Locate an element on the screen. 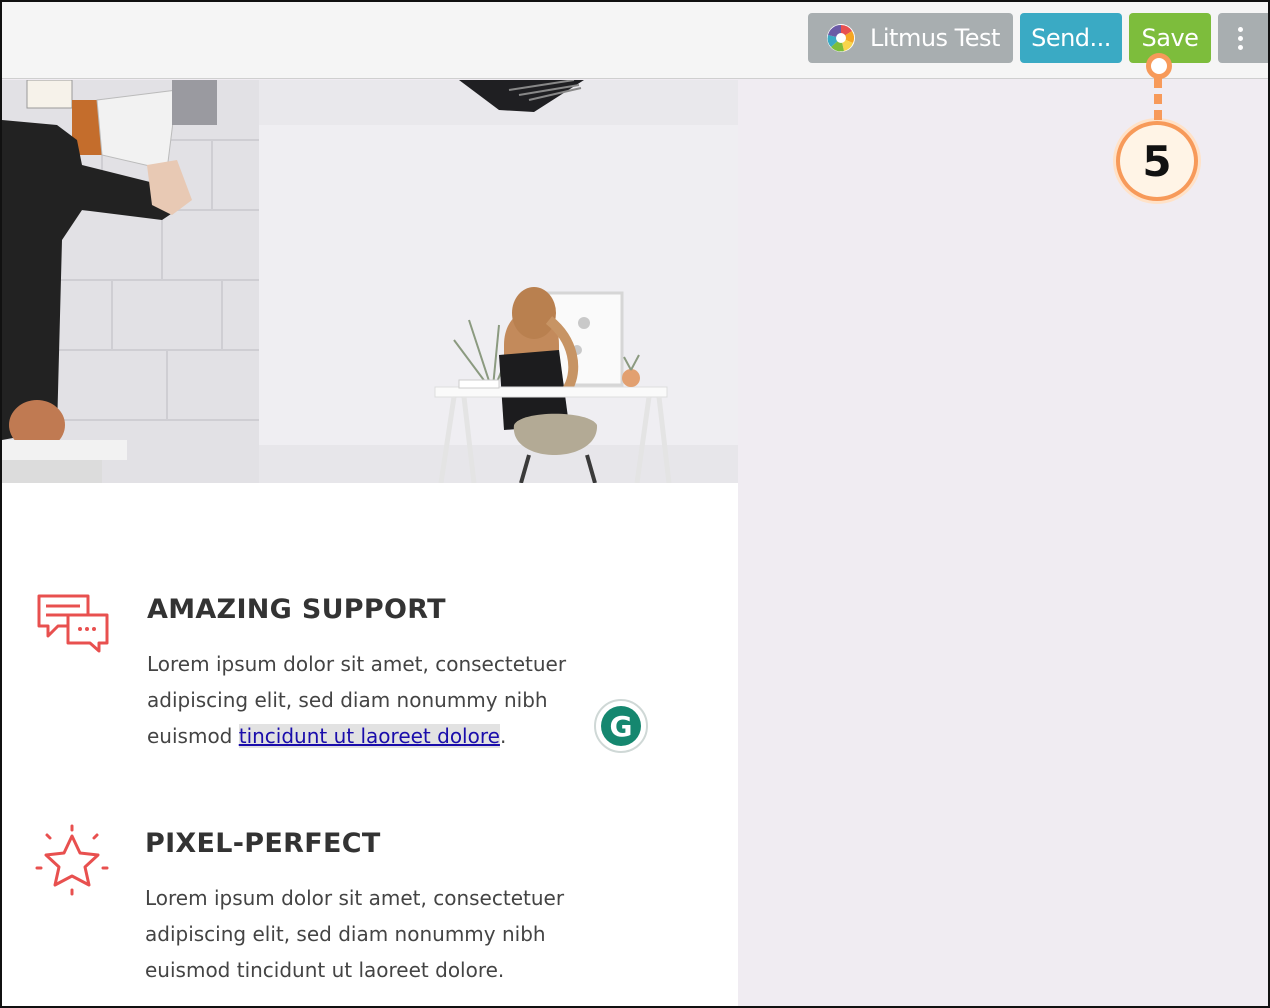 The height and width of the screenshot is (1008, 1270). callout-badge: 5 is located at coordinates (1157, 161).